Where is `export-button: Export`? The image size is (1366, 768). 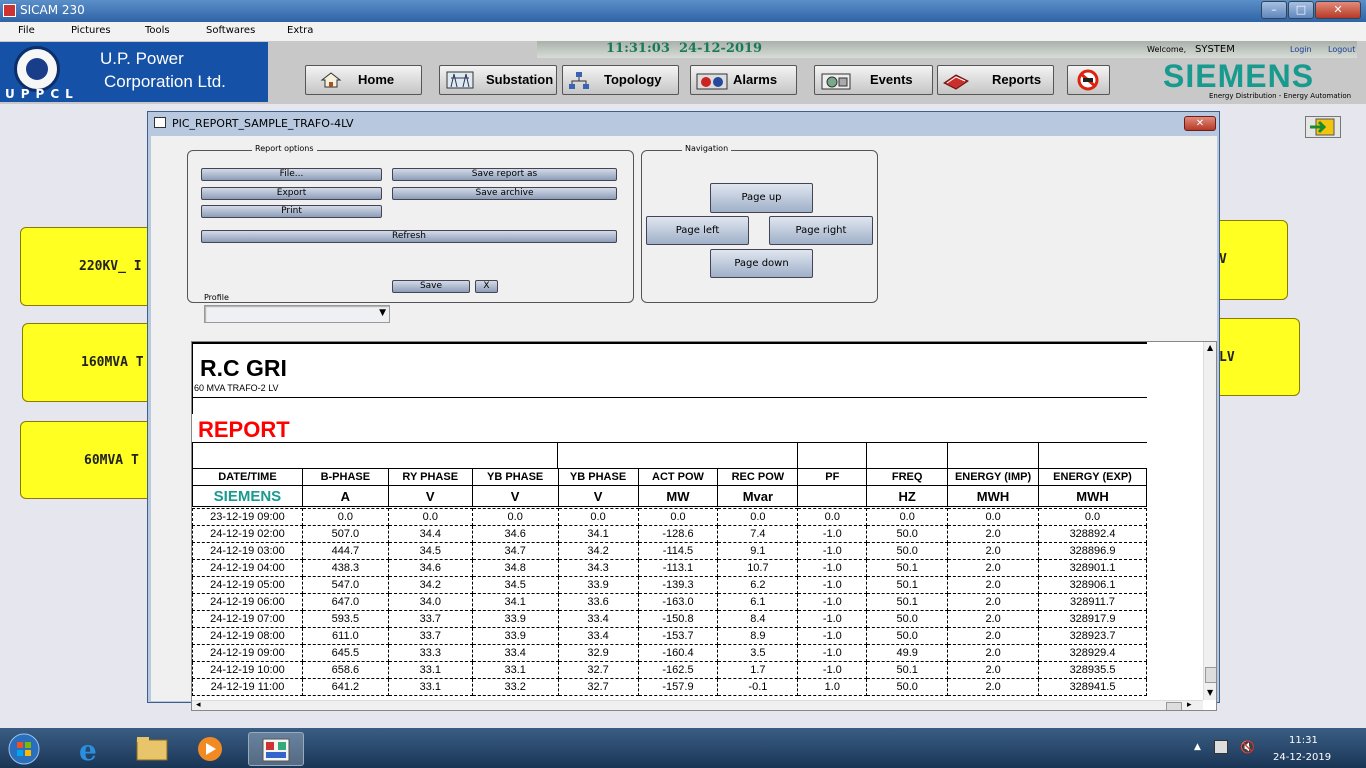 export-button: Export is located at coordinates (291, 193).